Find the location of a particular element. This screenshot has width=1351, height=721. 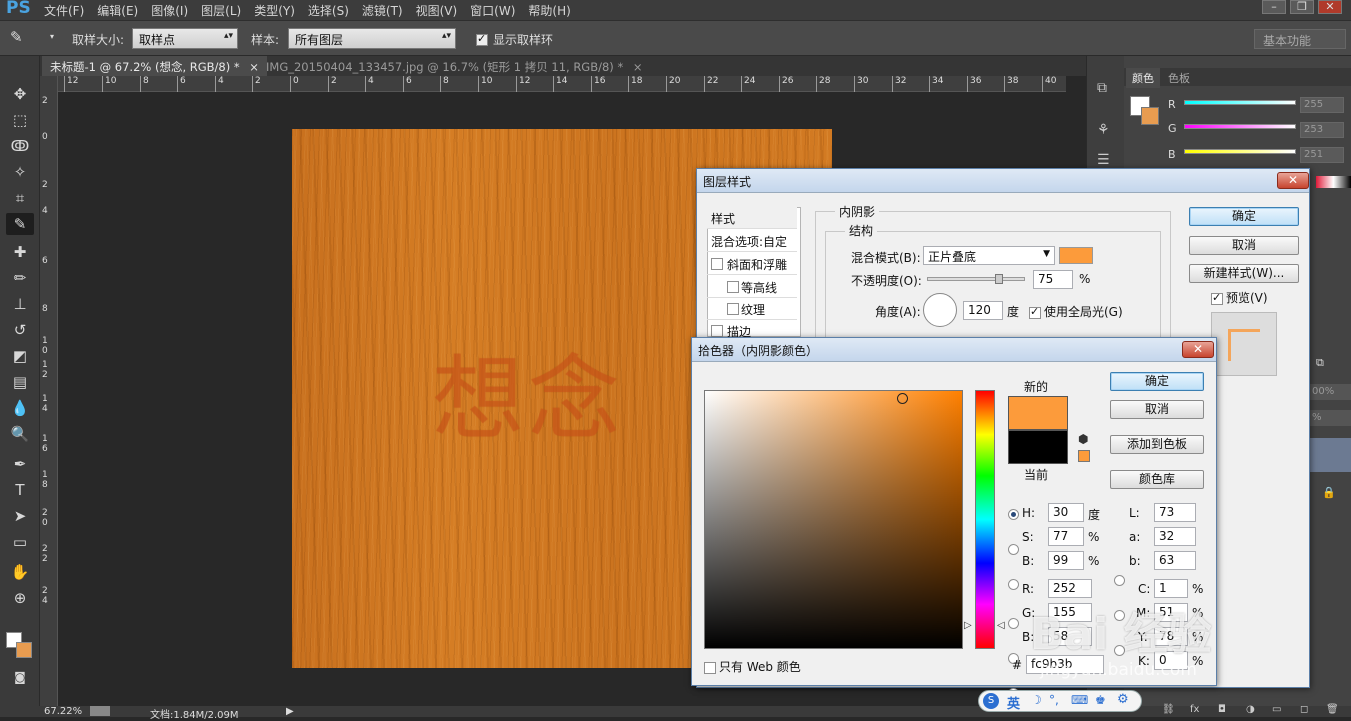

close-tab-icon: × is located at coordinates (638, 67).